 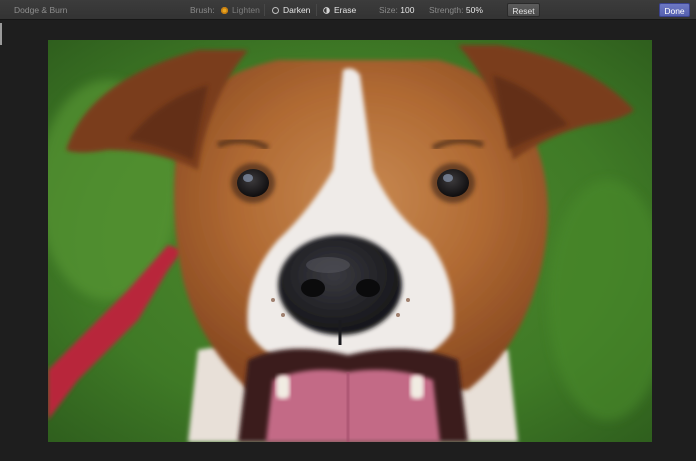 I want to click on erase-label: Erase, so click(x=345, y=10).